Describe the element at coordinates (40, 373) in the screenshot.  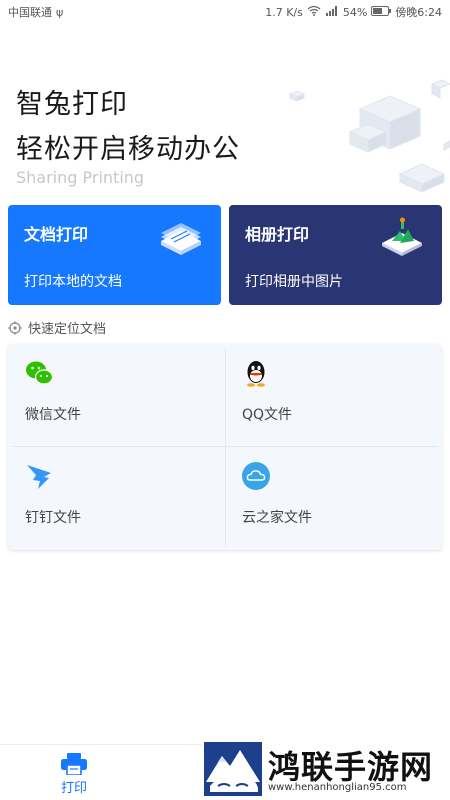
I see `wechat-icon` at that location.